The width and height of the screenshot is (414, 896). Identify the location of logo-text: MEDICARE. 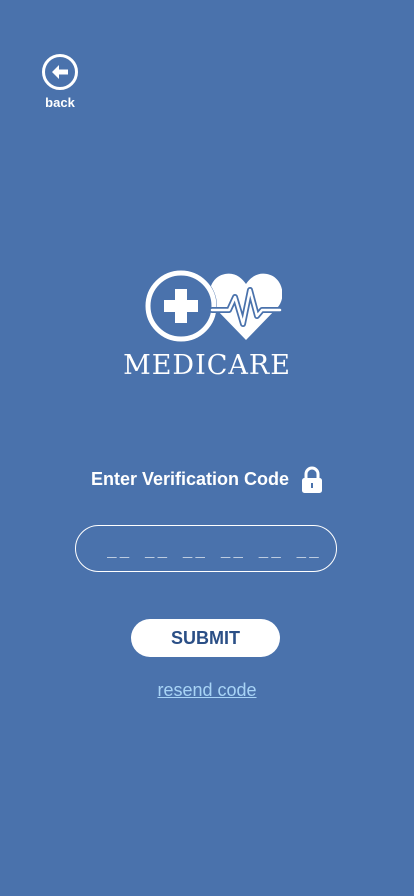
(207, 365).